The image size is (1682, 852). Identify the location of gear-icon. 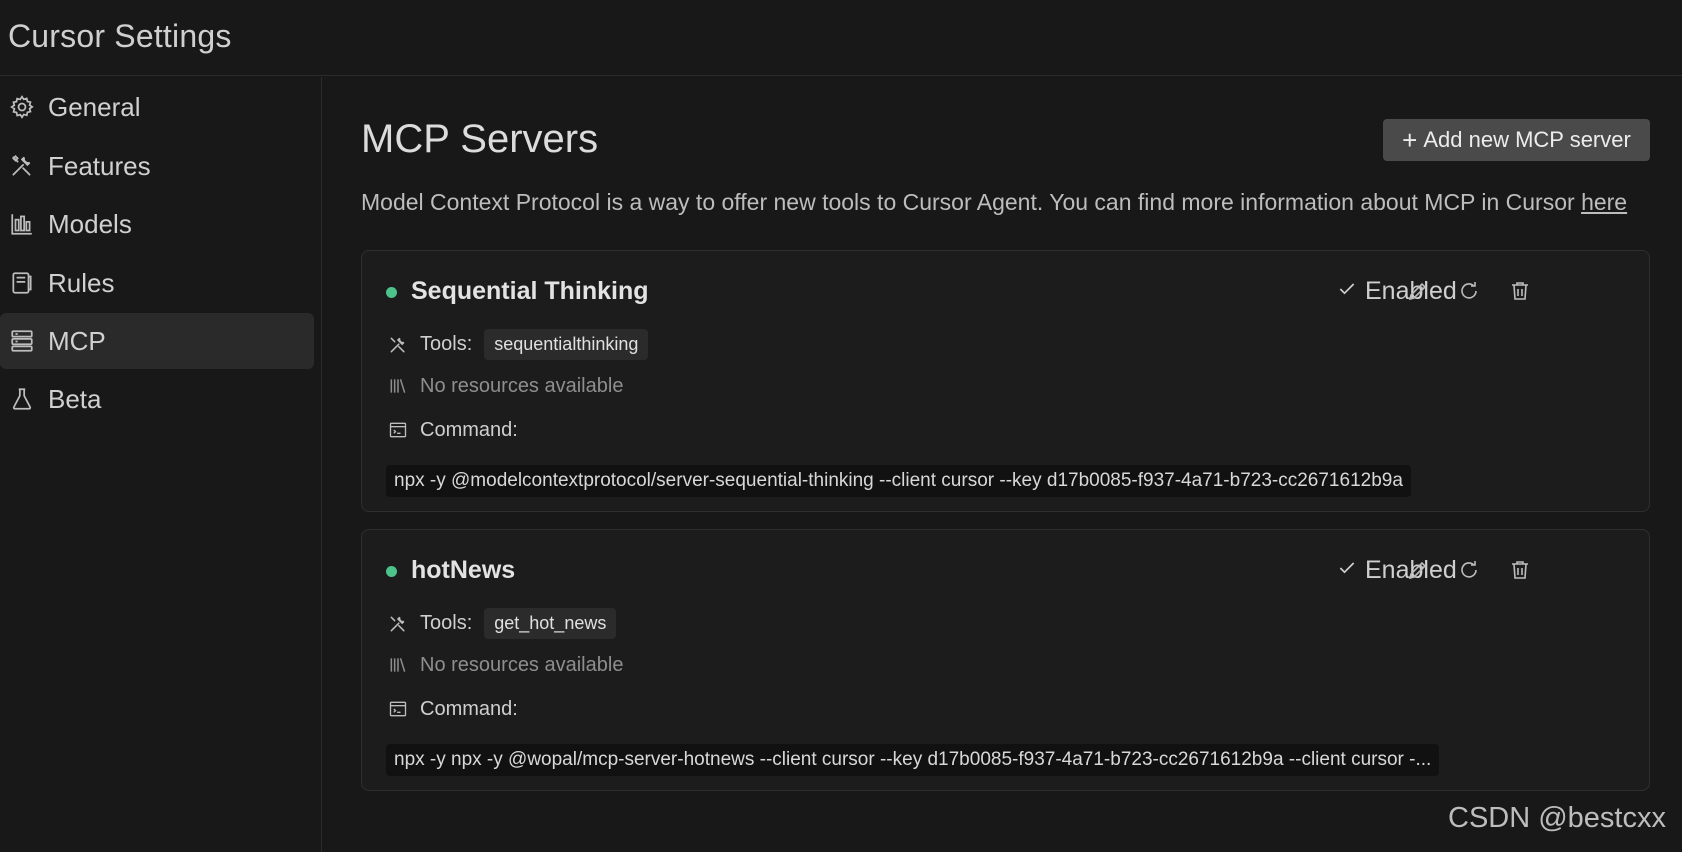
(22, 107).